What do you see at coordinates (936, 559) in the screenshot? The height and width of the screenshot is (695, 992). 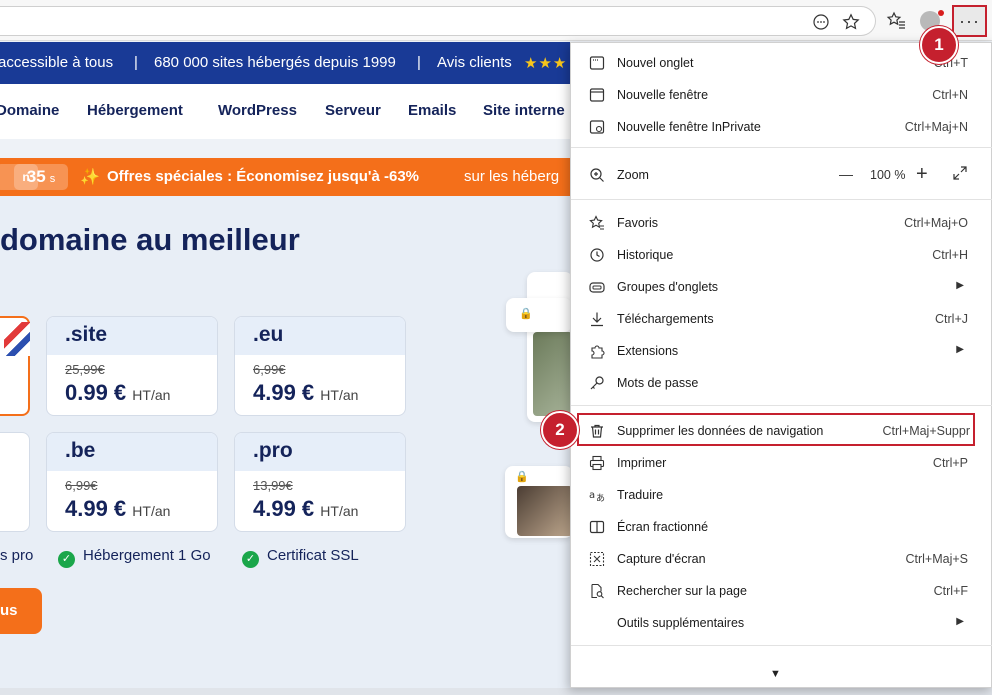 I see `menu-item-shortcut: Ctrl+Maj+S` at bounding box center [936, 559].